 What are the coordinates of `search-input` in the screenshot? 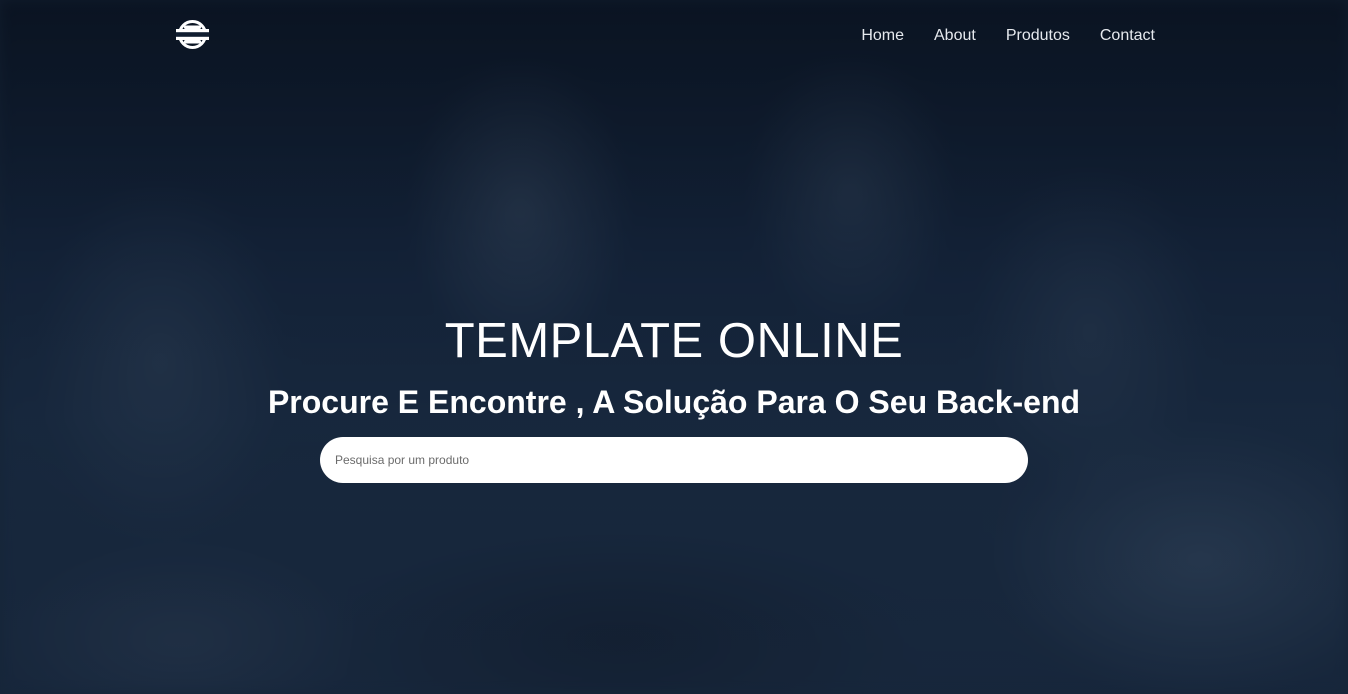 It's located at (674, 460).